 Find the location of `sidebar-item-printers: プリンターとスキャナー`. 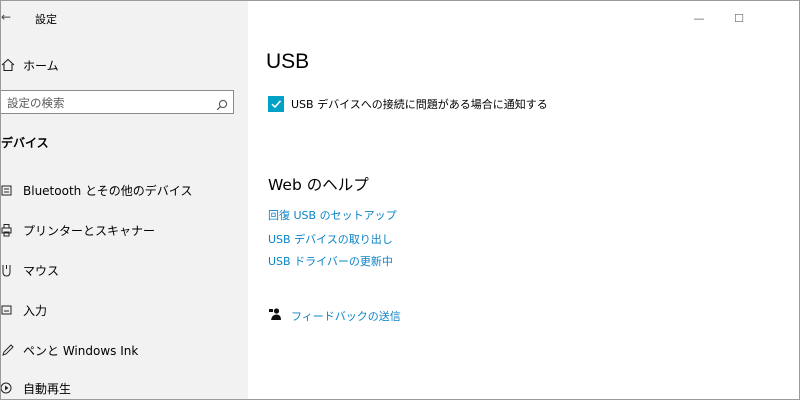

sidebar-item-printers: プリンターとスキャナー is located at coordinates (124, 230).